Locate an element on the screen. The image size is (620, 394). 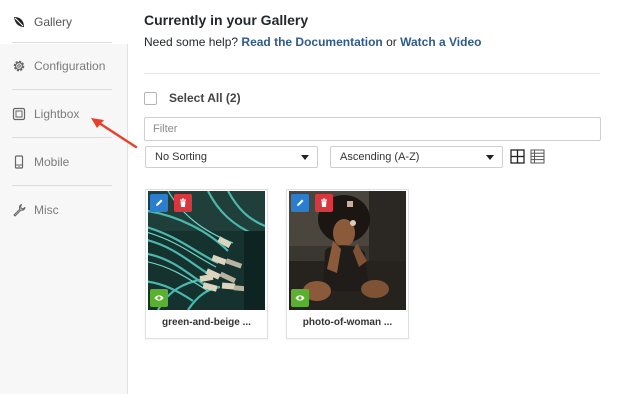
sidebar-item-label: Lightbox is located at coordinates (57, 114).